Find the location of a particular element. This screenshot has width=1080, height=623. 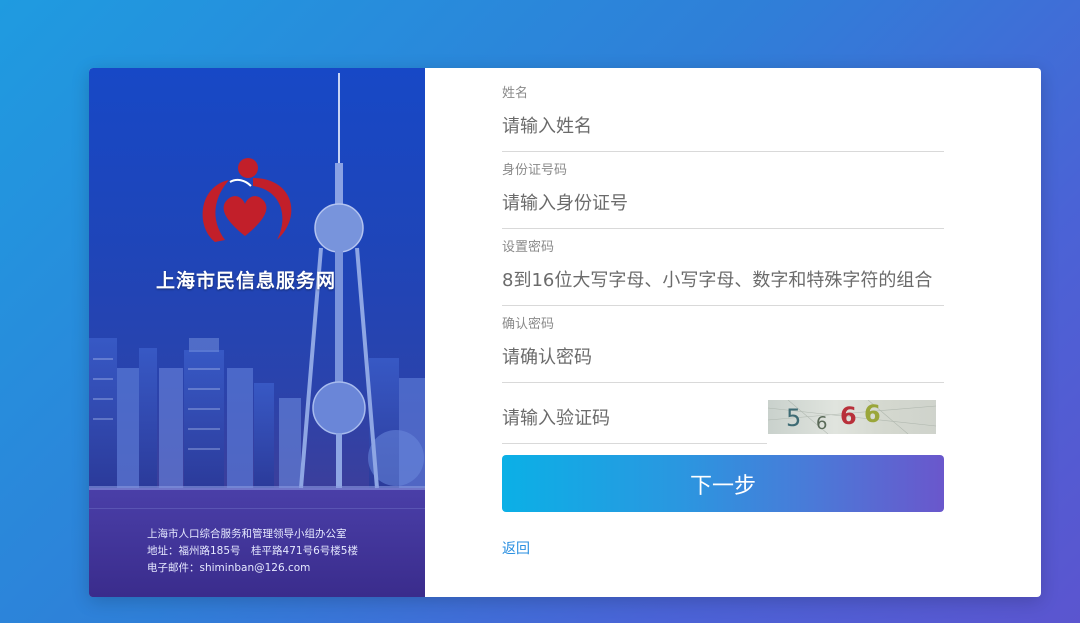

confirm-password-field-wrapper is located at coordinates (723, 358).